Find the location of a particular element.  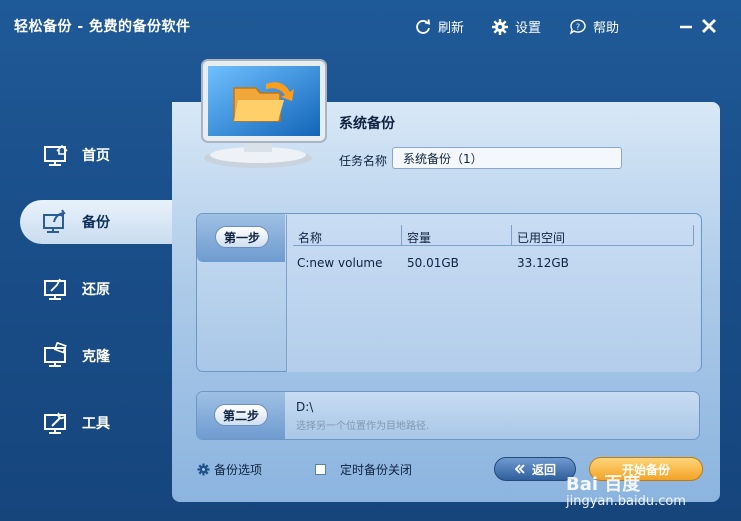

back-label: 返回 is located at coordinates (543, 469).